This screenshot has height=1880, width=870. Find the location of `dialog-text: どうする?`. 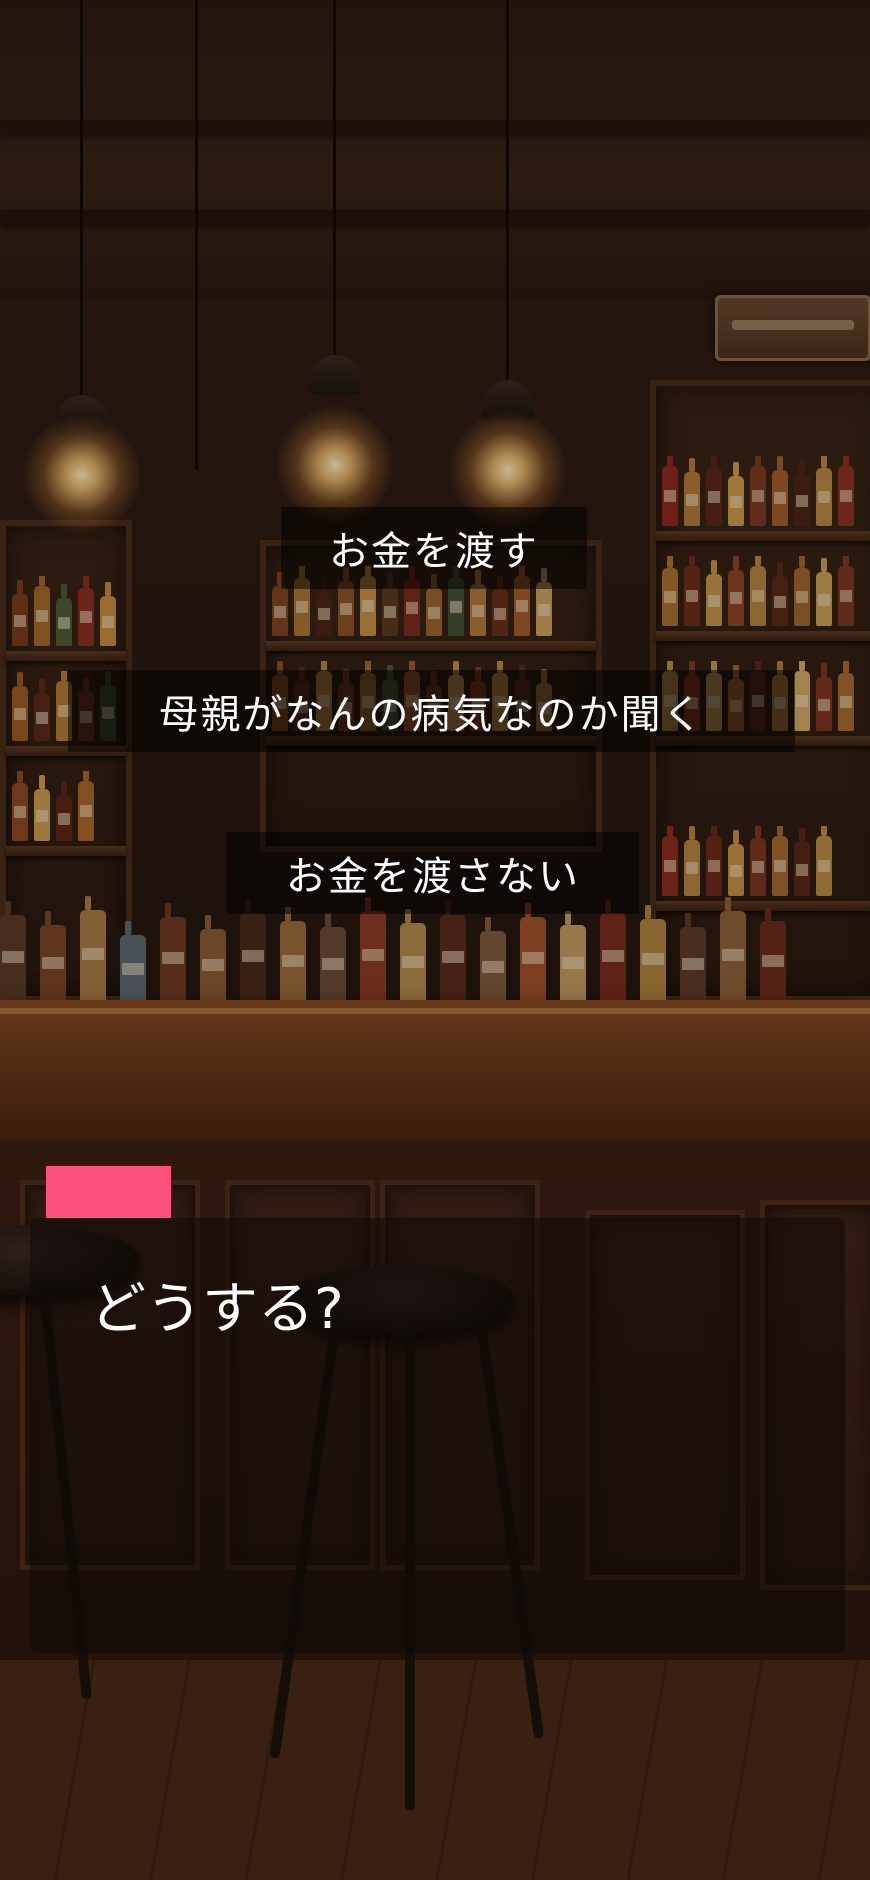

dialog-text: どうする? is located at coordinates (217, 1309).